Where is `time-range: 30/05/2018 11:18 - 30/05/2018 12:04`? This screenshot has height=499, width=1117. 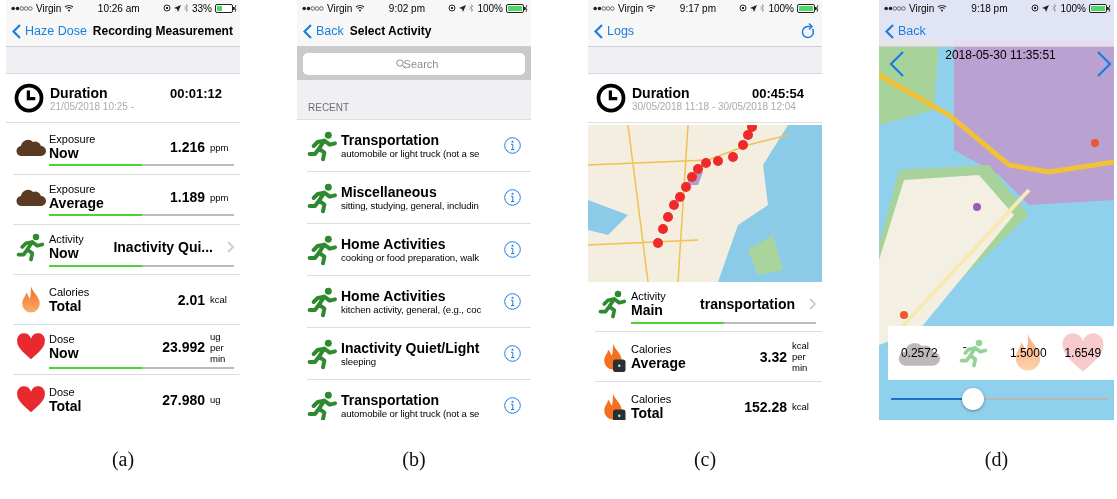
time-range: 30/05/2018 11:18 - 30/05/2018 12:04 is located at coordinates (714, 106).